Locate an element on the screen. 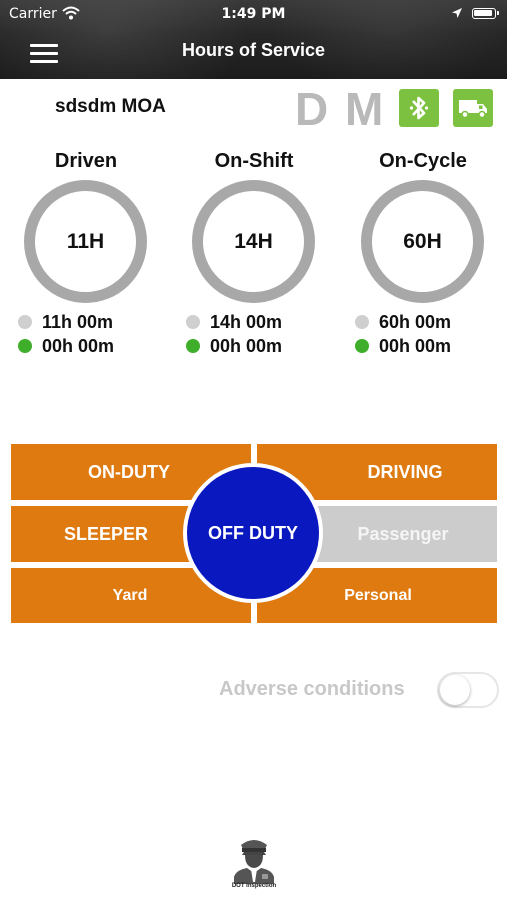 Image resolution: width=507 pixels, height=900 pixels. dot-inspection-button: DOT Inspection is located at coordinates (254, 865).